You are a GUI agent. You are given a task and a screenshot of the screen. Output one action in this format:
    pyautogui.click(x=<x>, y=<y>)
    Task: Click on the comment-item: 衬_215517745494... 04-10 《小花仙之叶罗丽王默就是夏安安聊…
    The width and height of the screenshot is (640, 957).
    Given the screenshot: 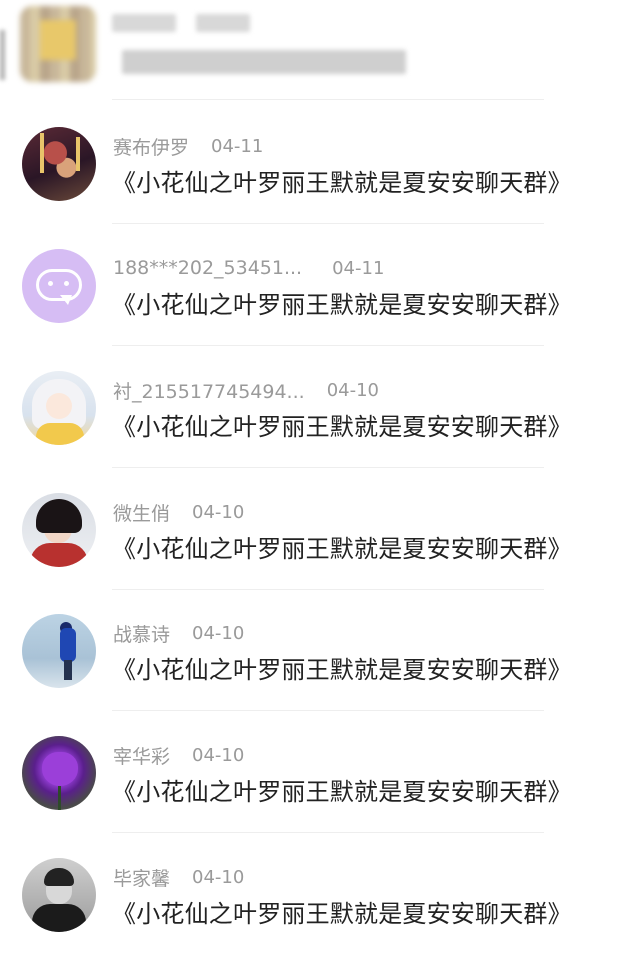 What is the action you would take?
    pyautogui.click(x=320, y=407)
    